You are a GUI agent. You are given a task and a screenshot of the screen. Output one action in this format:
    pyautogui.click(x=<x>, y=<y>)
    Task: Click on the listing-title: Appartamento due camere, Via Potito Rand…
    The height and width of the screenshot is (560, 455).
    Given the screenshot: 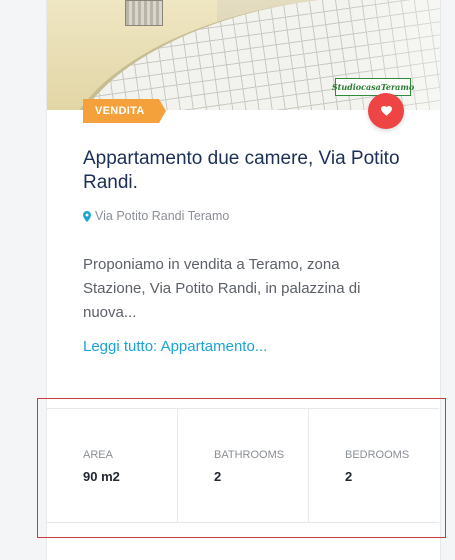 What is the action you would take?
    pyautogui.click(x=248, y=171)
    